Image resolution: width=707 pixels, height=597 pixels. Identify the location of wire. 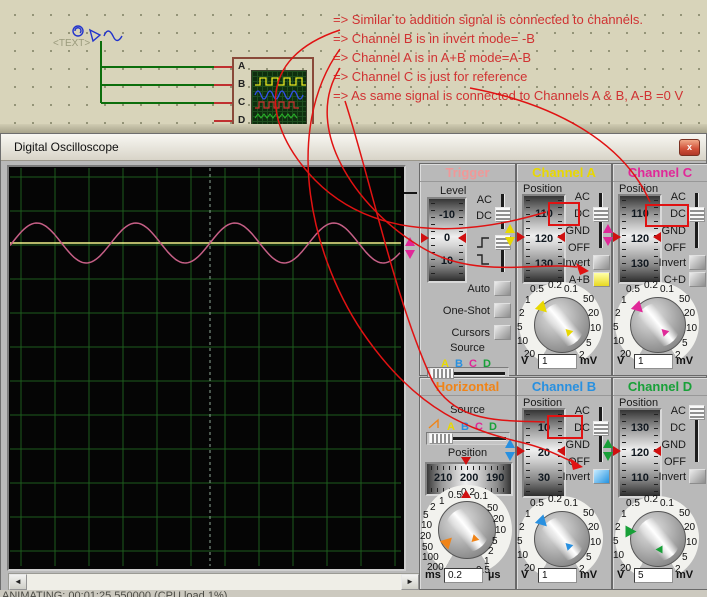
(157, 72).